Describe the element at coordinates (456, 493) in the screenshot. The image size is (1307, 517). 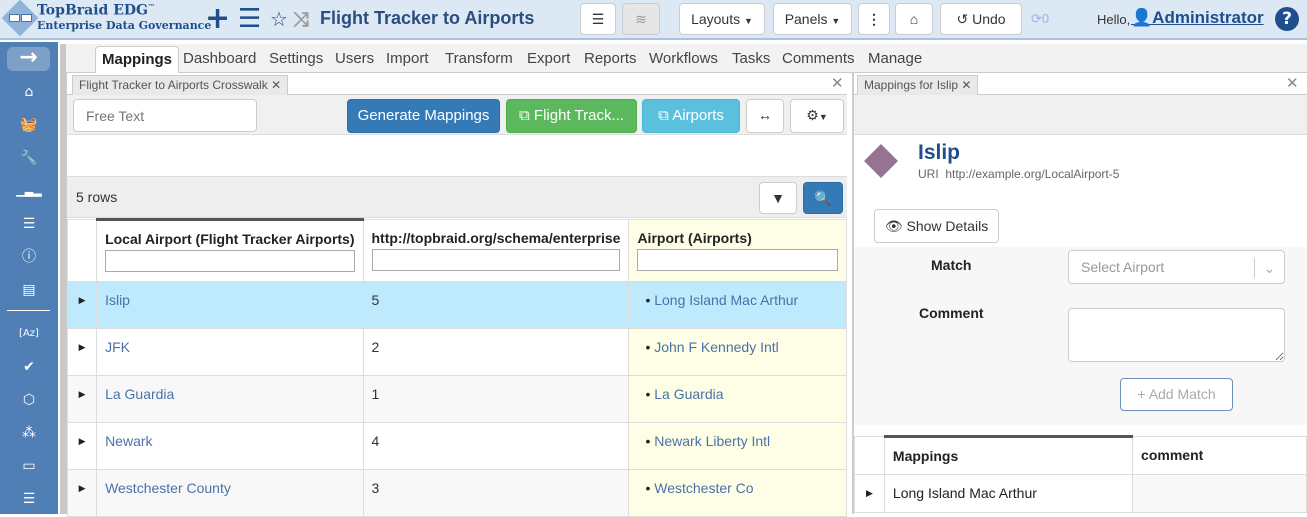
I see `table-row: ▶ Westchester County 3 Westchester Co` at that location.